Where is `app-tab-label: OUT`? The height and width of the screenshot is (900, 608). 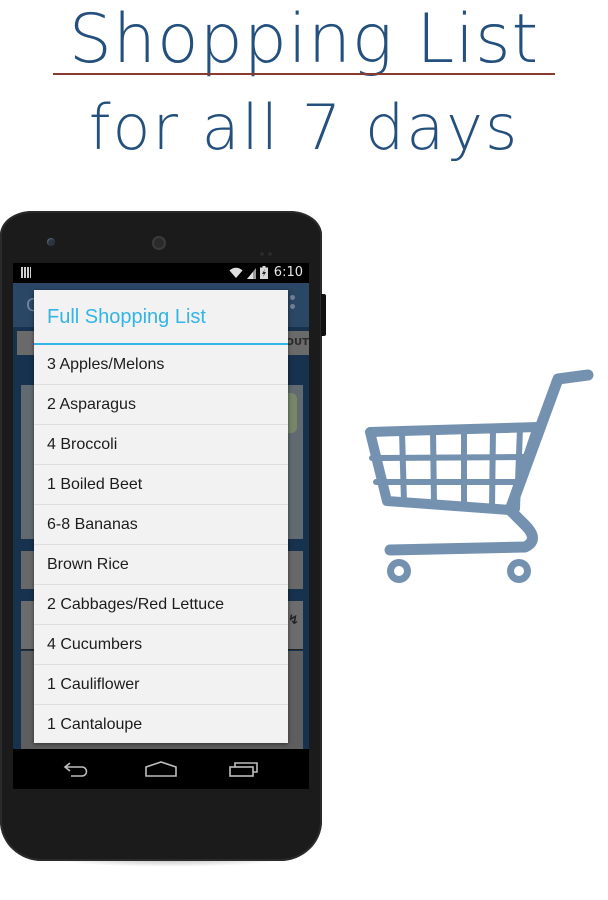 app-tab-label: OUT is located at coordinates (297, 342).